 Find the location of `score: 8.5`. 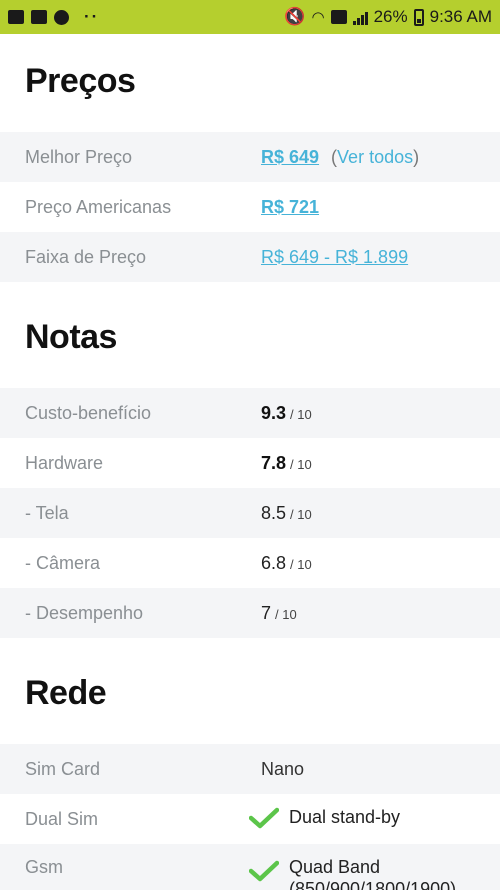

score: 8.5 is located at coordinates (274, 512).